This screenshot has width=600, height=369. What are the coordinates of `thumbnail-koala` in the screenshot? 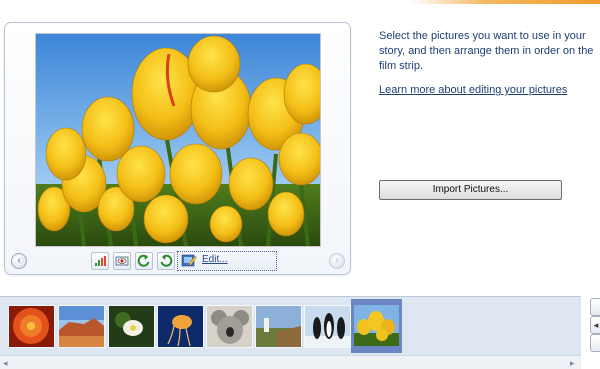 It's located at (229, 326).